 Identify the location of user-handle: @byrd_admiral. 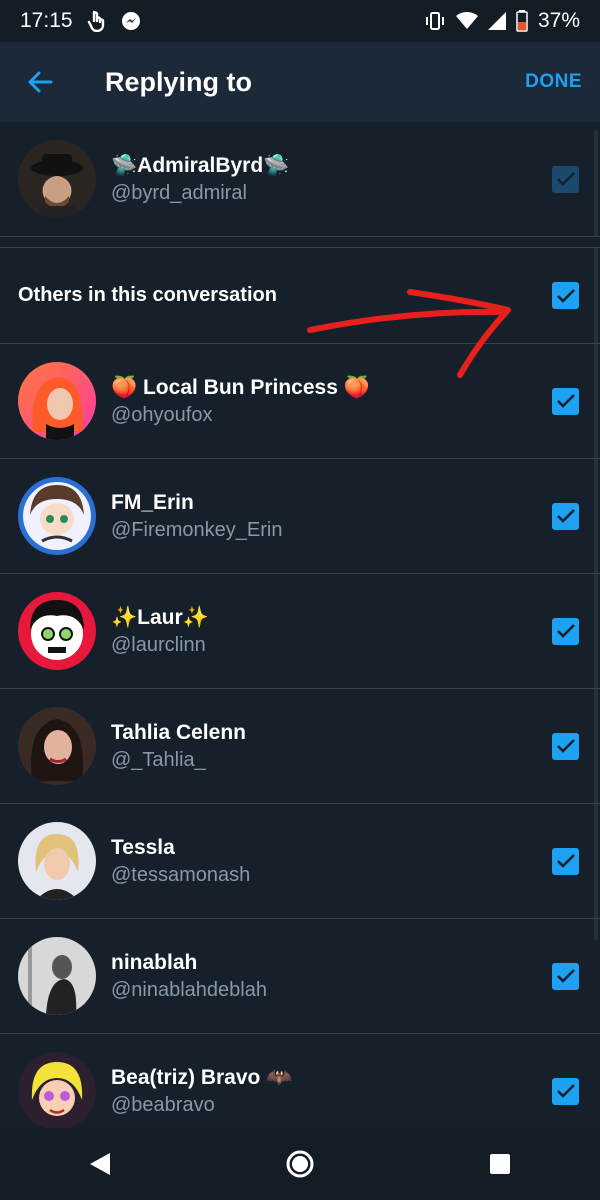
(179, 192).